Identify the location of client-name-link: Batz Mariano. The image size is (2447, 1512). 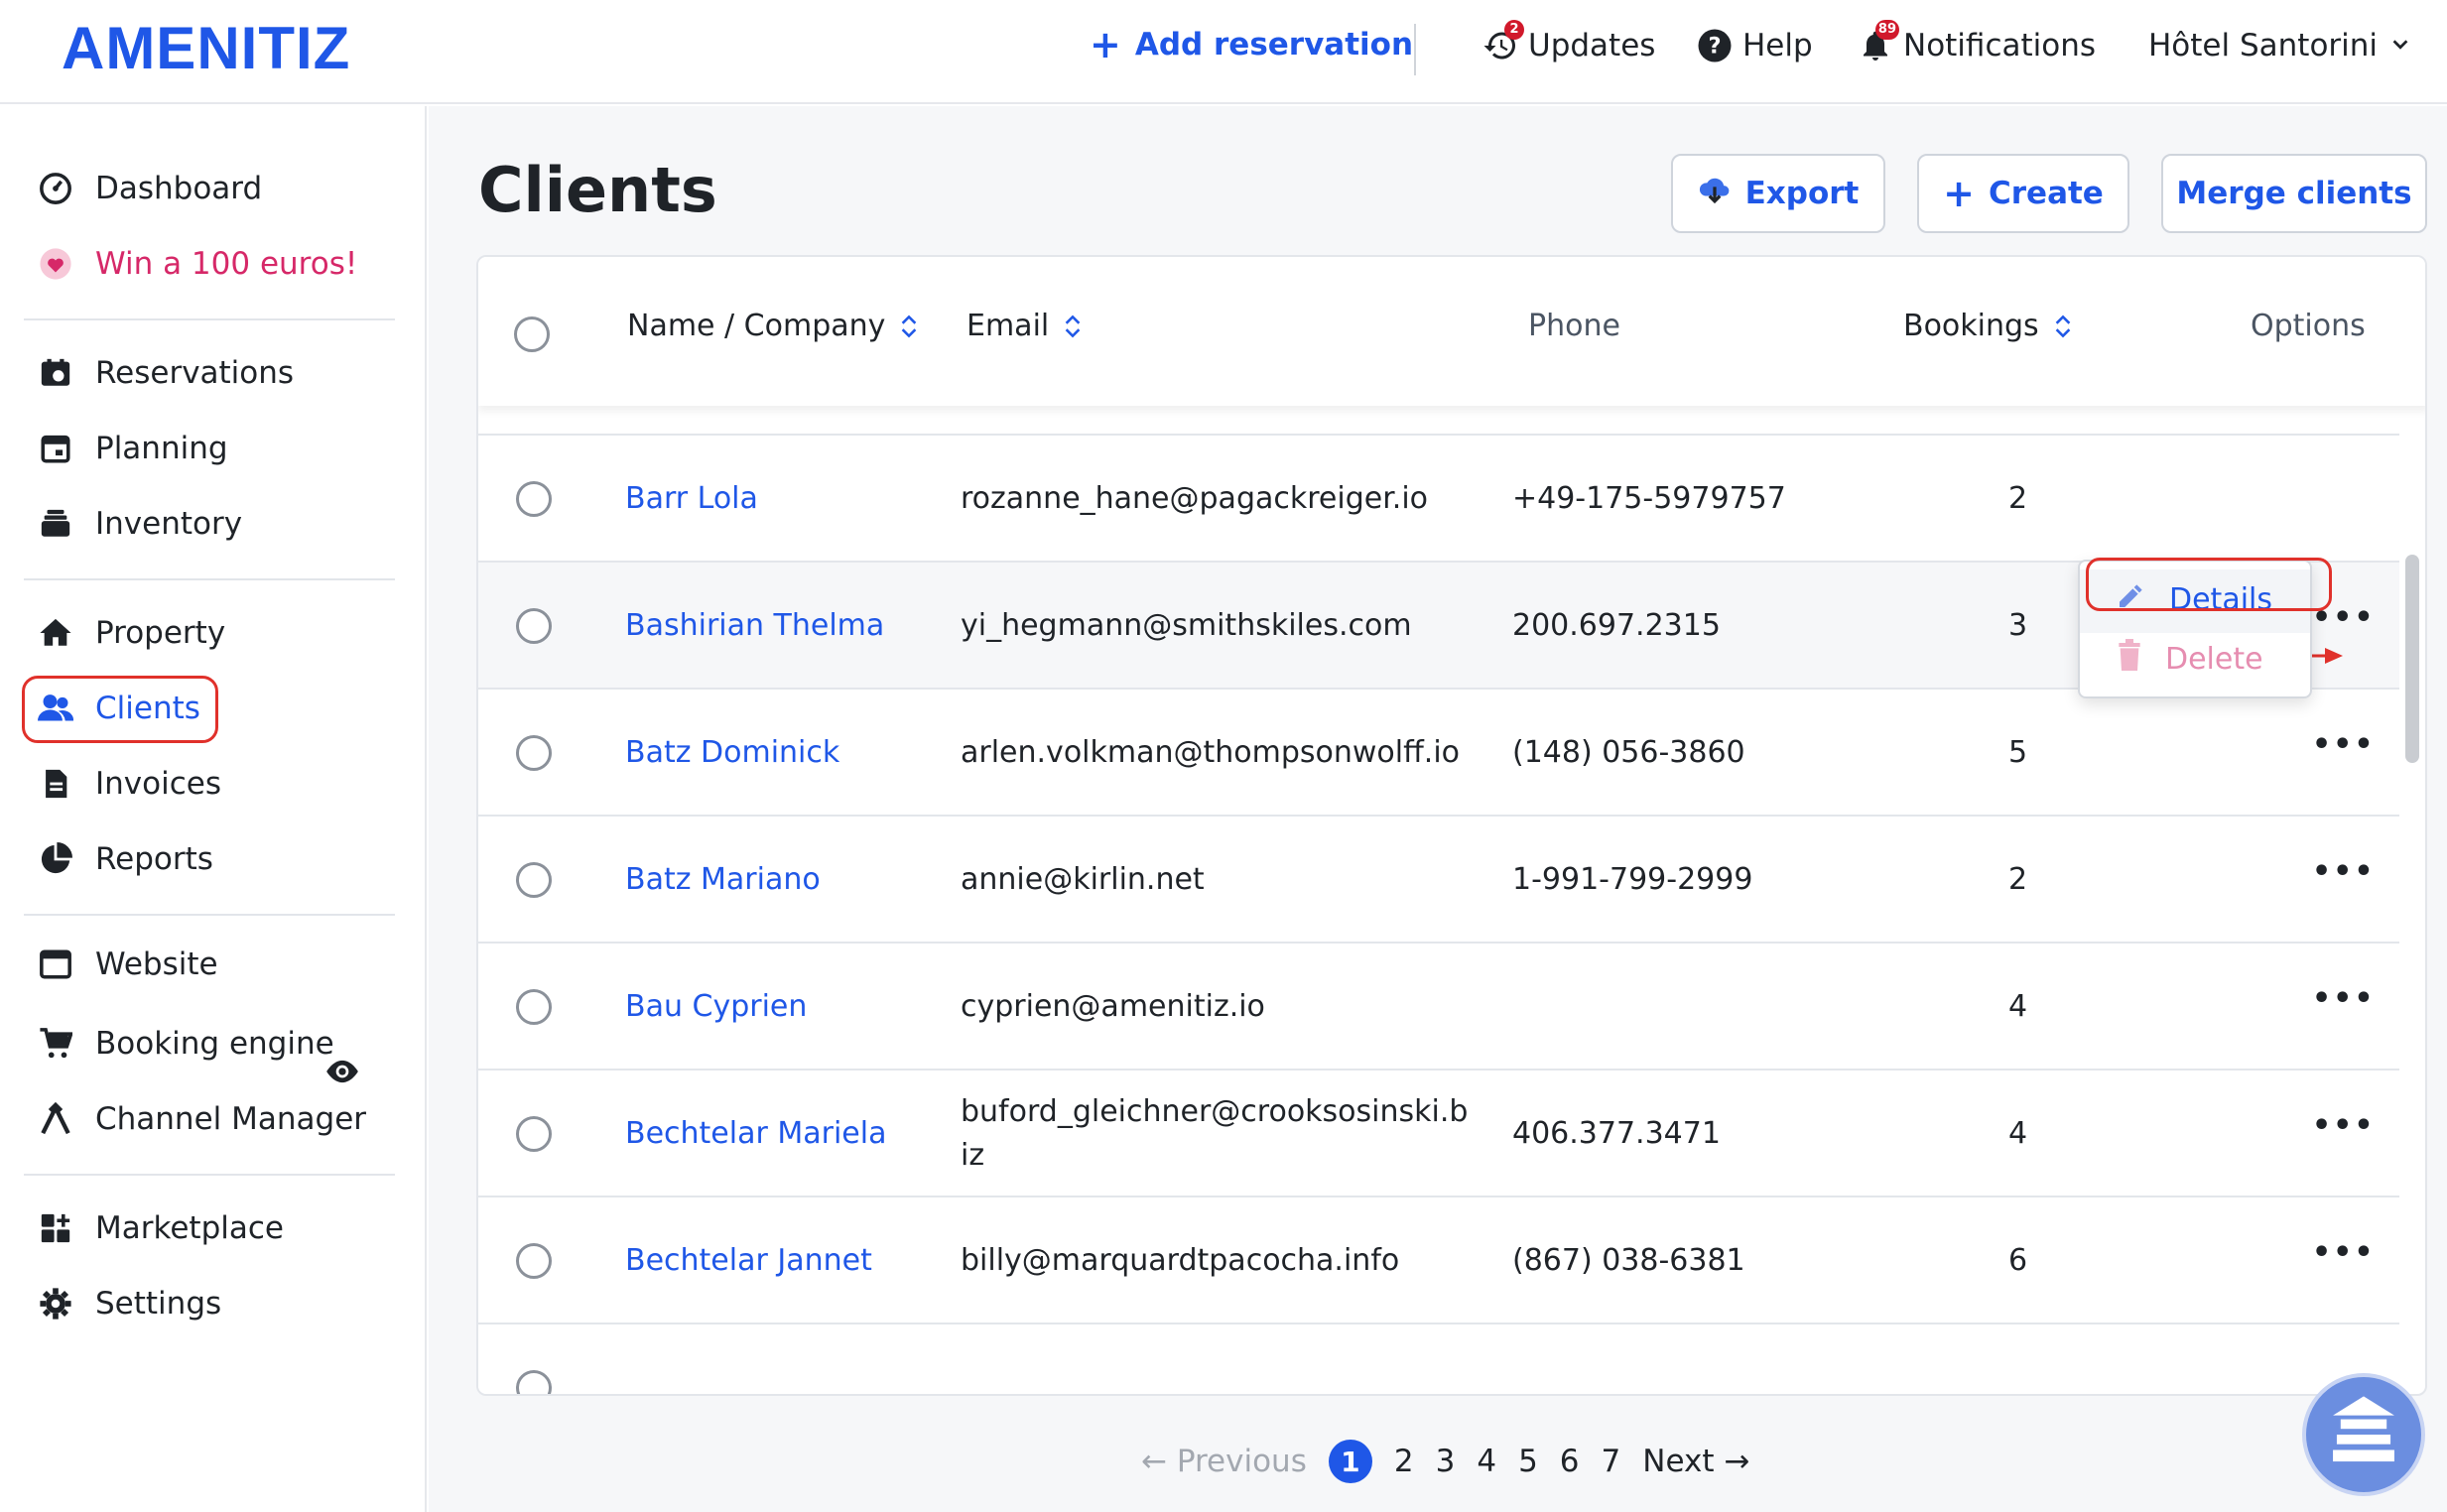
(723, 879).